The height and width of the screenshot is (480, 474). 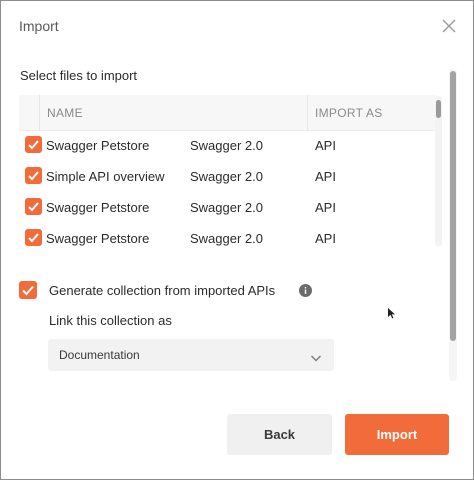 I want to click on column-header-name: NAME, so click(x=65, y=113).